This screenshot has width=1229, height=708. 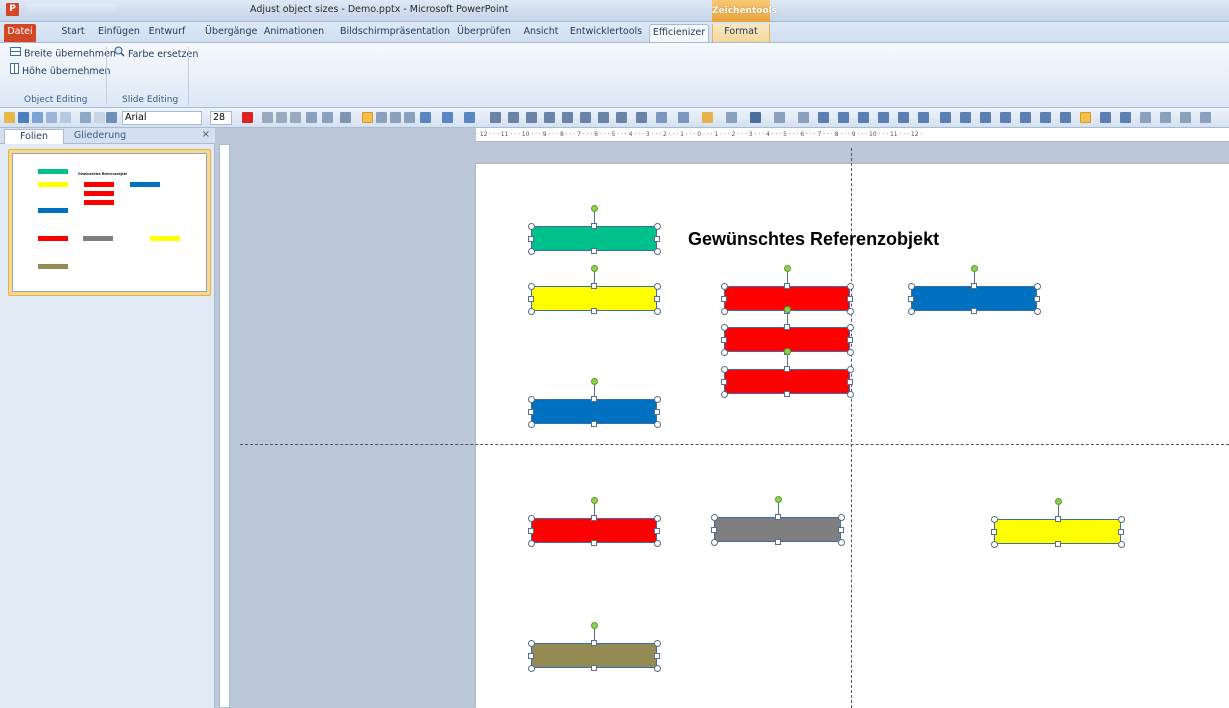 What do you see at coordinates (294, 33) in the screenshot?
I see `tab-animationen: Animationen` at bounding box center [294, 33].